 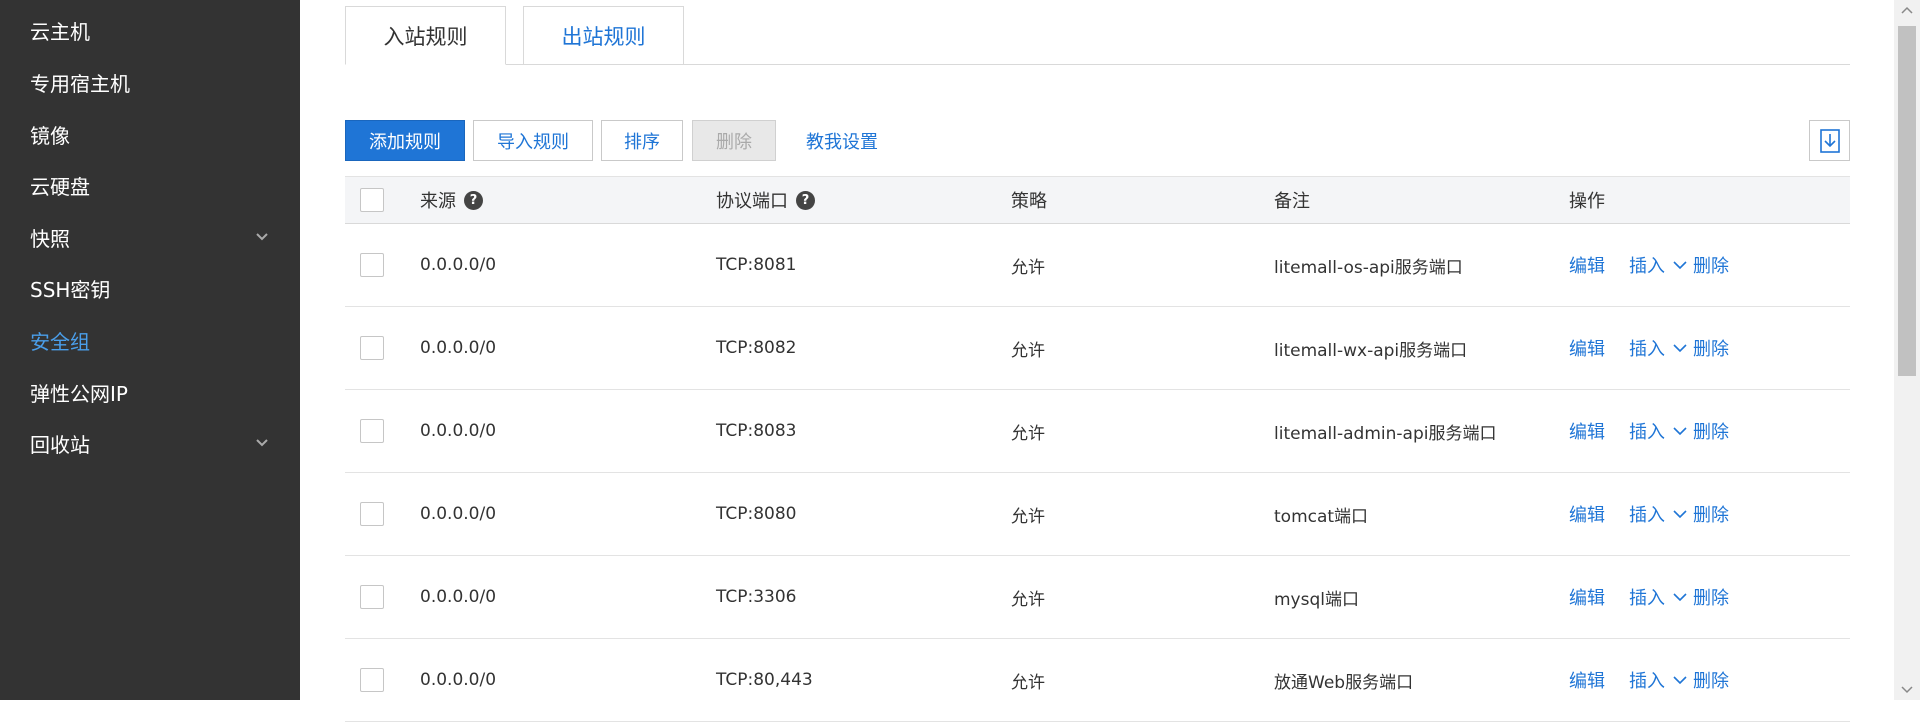 What do you see at coordinates (756, 348) in the screenshot?
I see `protocol-port-cell: TCP:8082` at bounding box center [756, 348].